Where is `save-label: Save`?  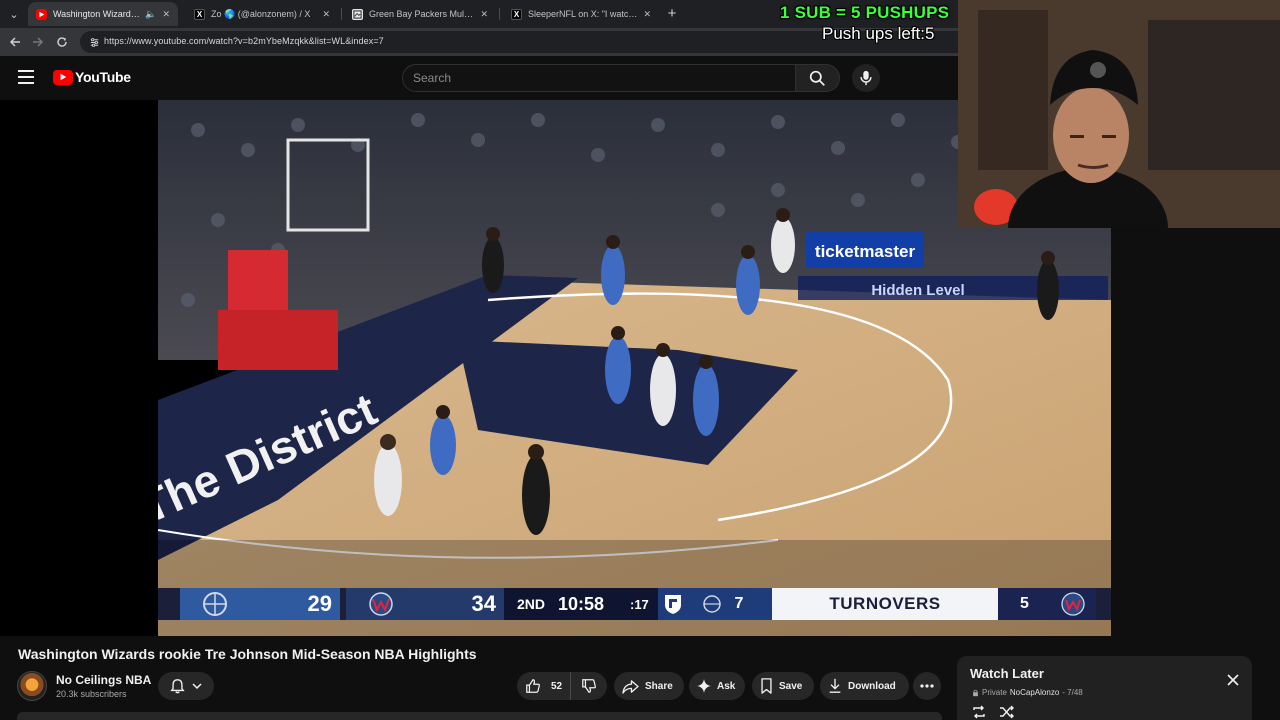
save-label: Save is located at coordinates (791, 686).